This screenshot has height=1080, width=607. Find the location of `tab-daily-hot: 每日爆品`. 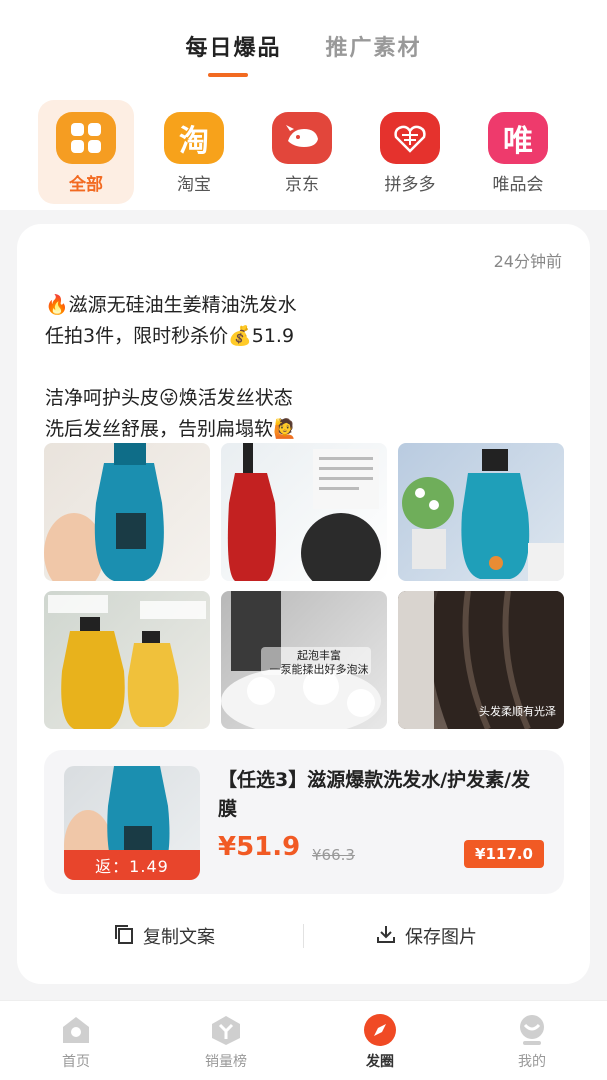

tab-daily-hot: 每日爆品 is located at coordinates (233, 50).